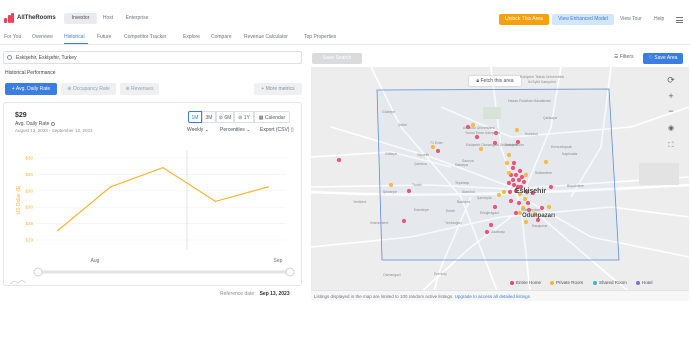 This screenshot has width=690, height=356. I want to click on percentiles-dropdown: Percentiles ⌄, so click(235, 130).